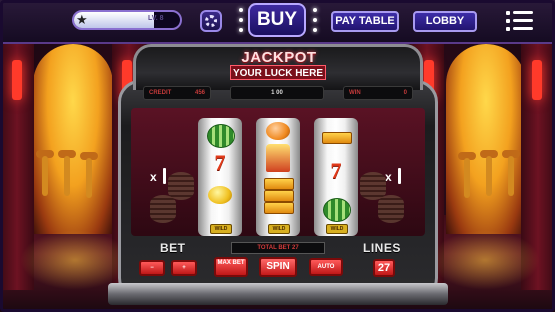  I want to click on reel-1: 7 WILD, so click(220, 177).